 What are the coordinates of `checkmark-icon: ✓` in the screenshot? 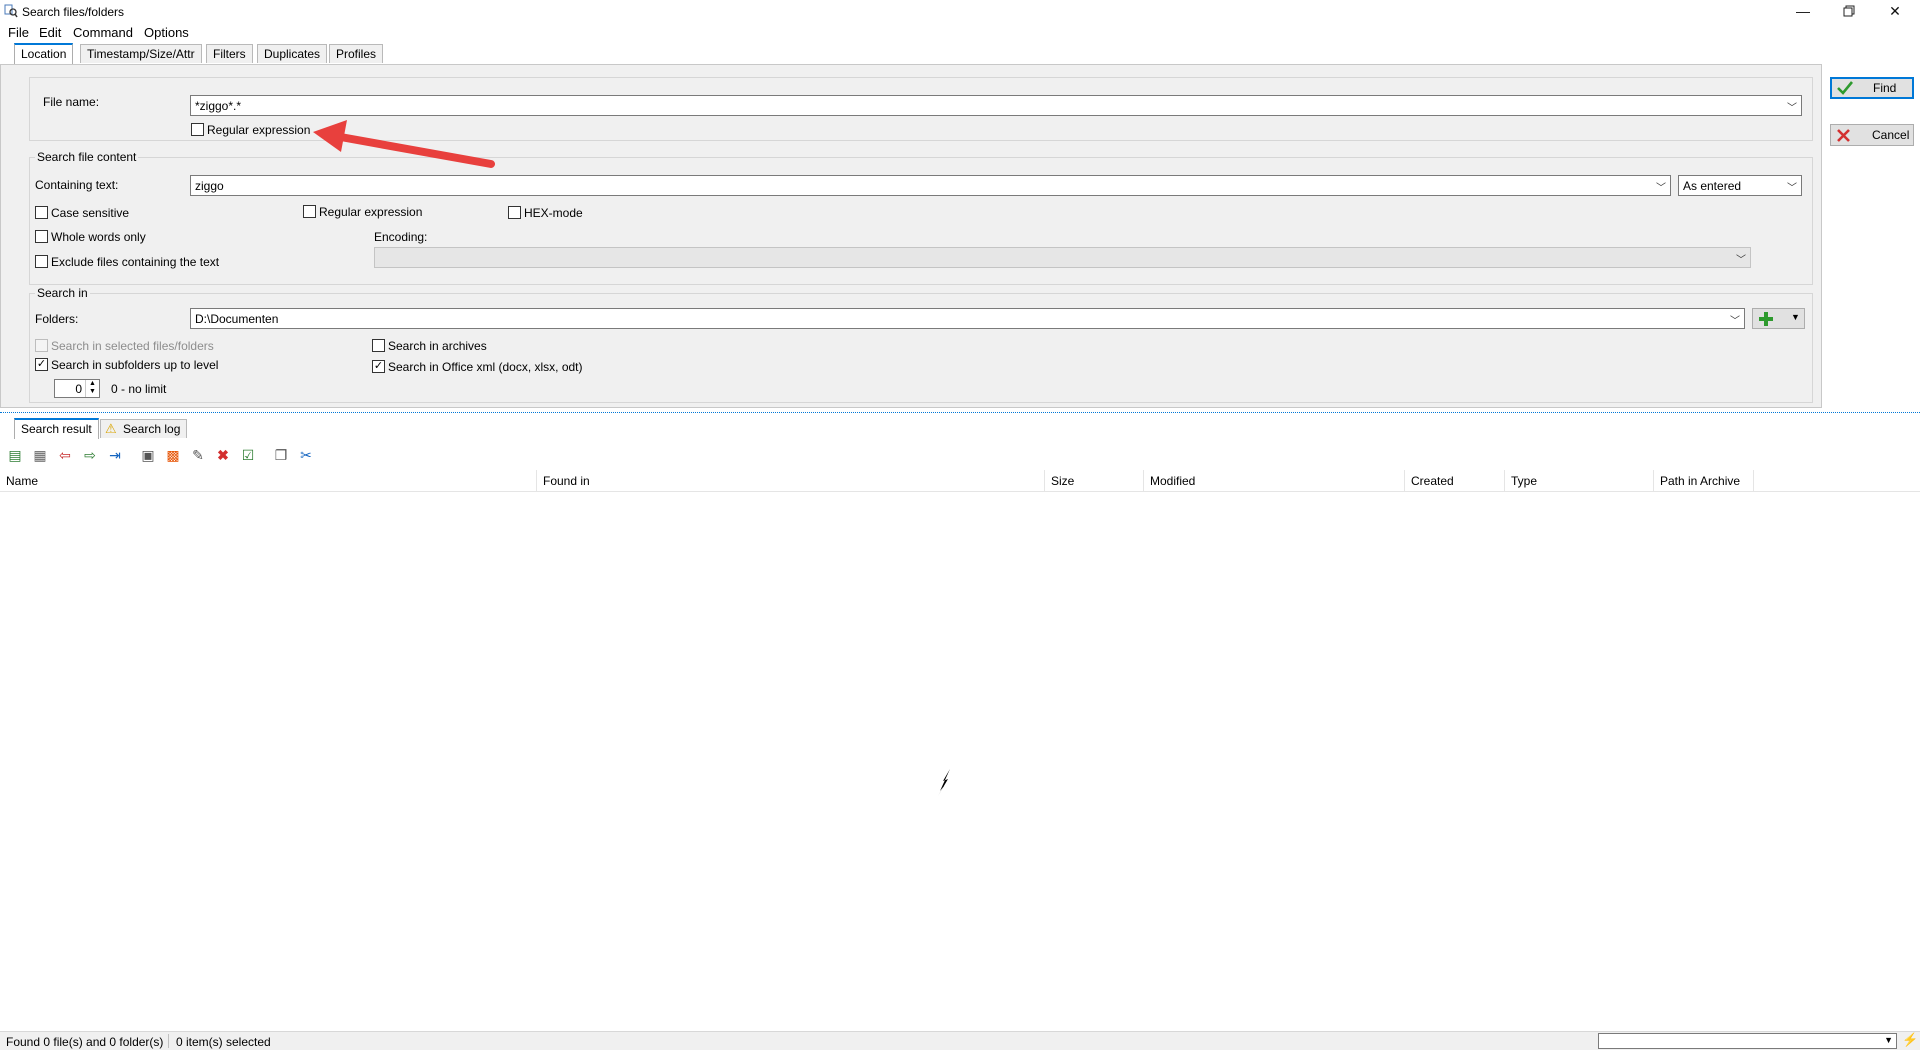 It's located at (378, 366).